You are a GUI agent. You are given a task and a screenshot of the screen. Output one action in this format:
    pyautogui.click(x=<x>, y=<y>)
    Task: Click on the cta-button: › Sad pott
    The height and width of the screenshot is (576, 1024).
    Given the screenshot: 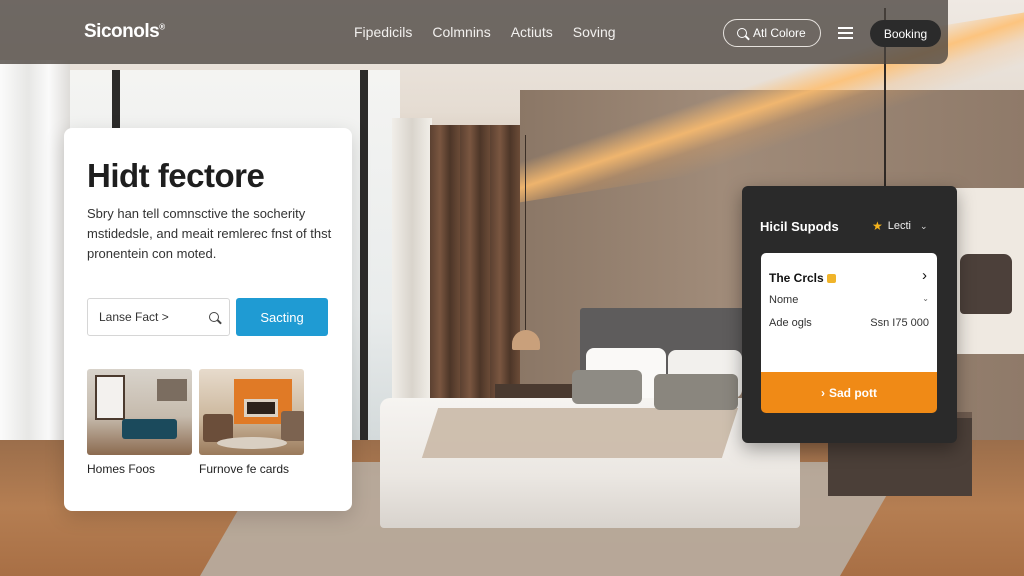 What is the action you would take?
    pyautogui.click(x=849, y=392)
    